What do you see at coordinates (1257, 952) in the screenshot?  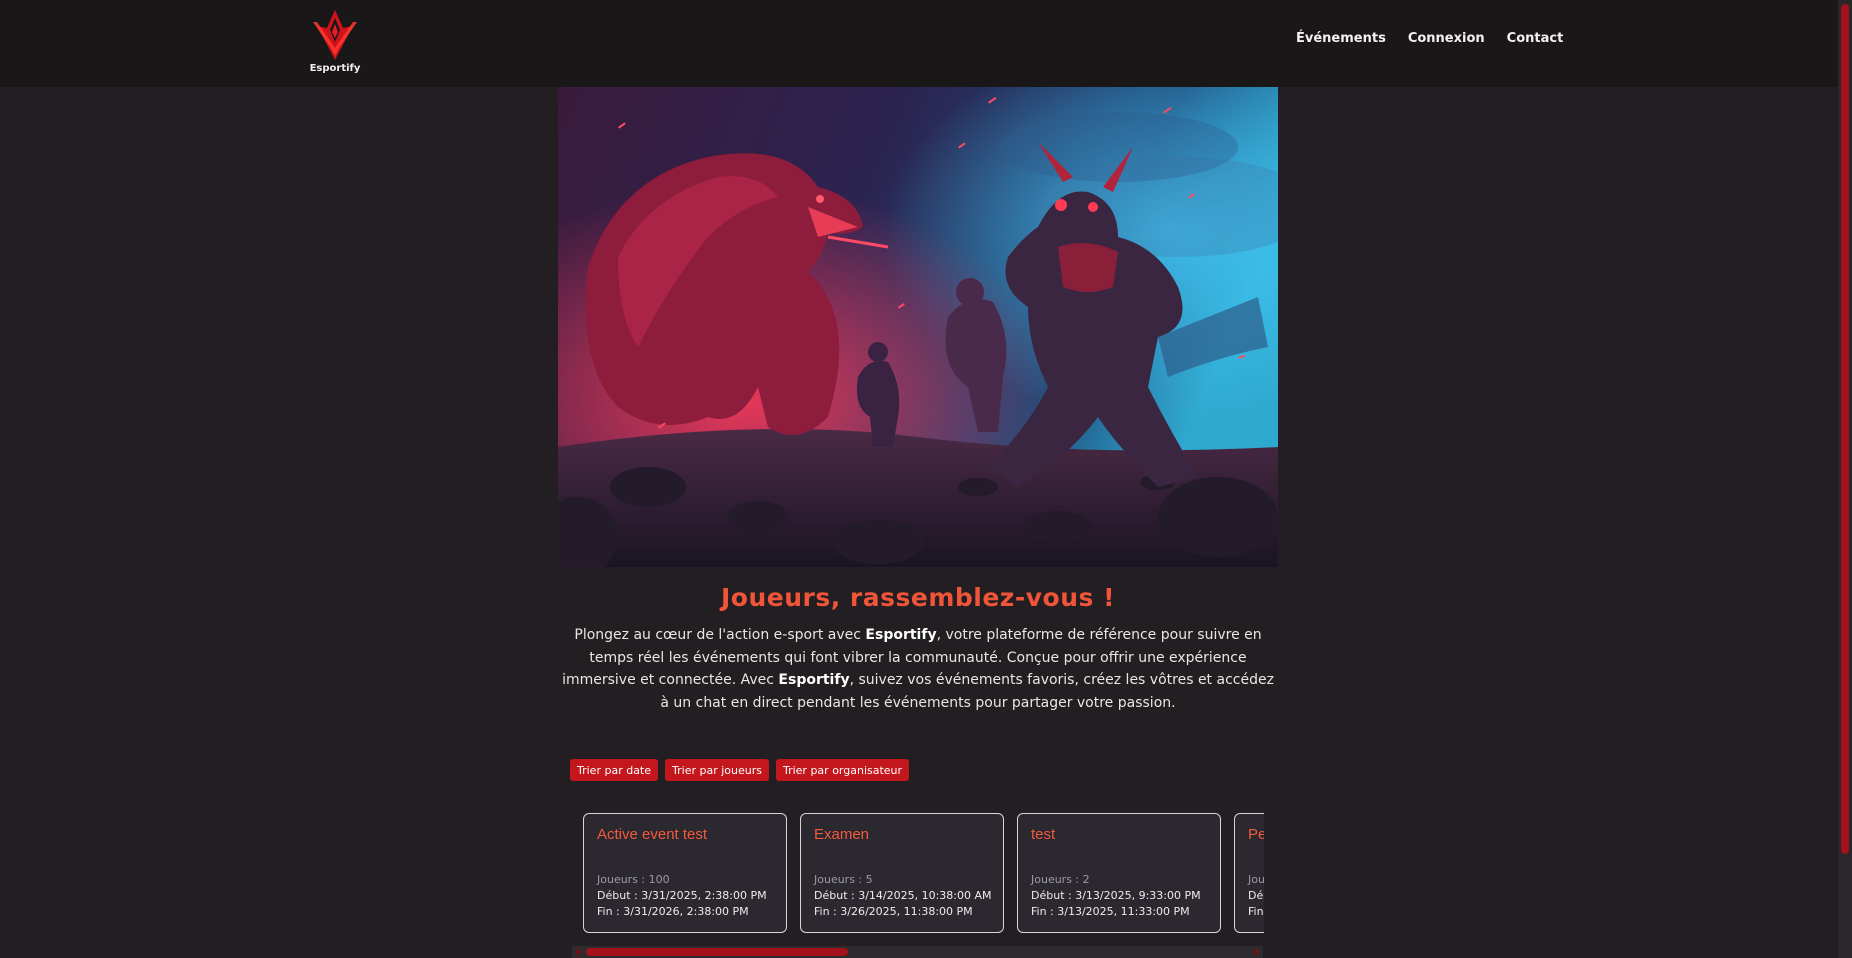 I see `scroll-right-arrow-icon` at bounding box center [1257, 952].